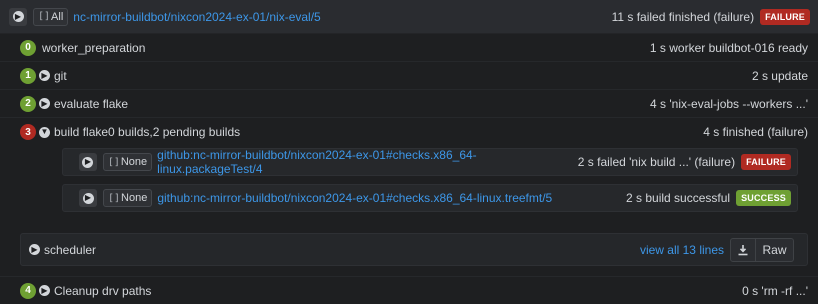  What do you see at coordinates (775, 249) in the screenshot?
I see `raw-button: Raw` at bounding box center [775, 249].